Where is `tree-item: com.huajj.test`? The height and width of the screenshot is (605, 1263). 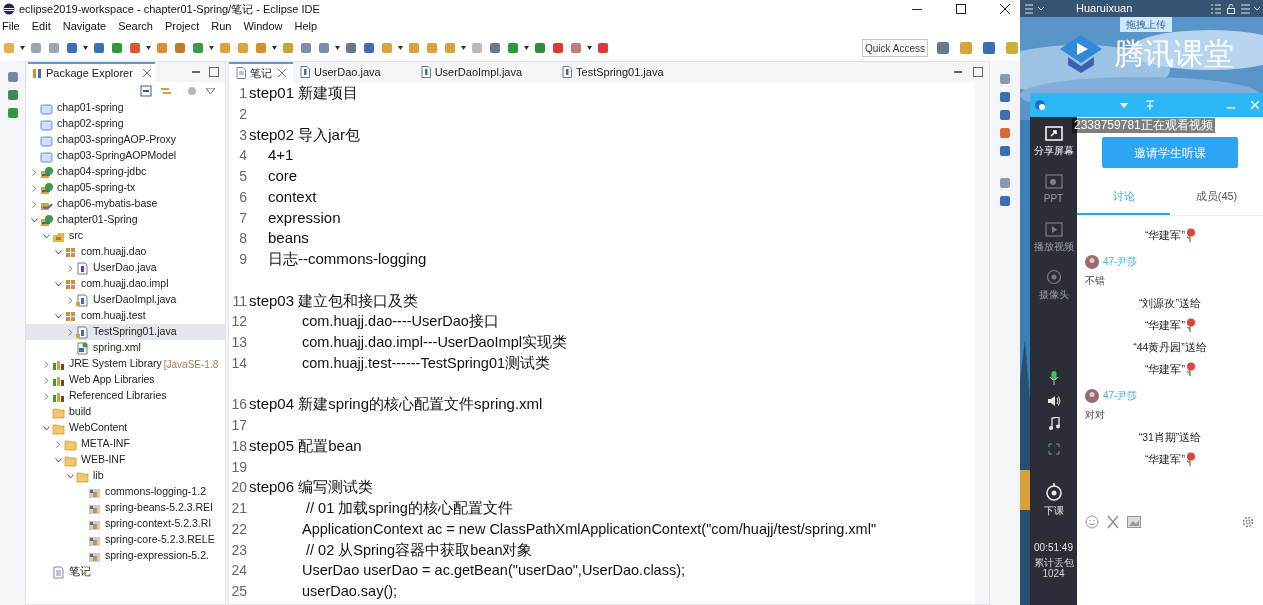
tree-item: com.huajj.test is located at coordinates (125, 316).